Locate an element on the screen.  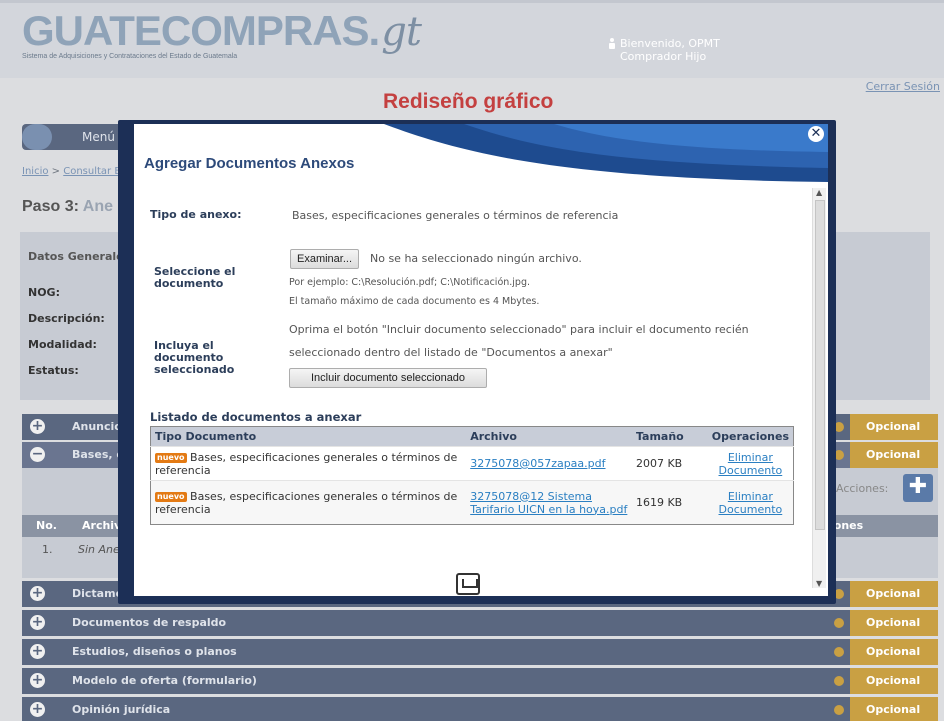
descripcion-label: Descripción: is located at coordinates (66, 318).